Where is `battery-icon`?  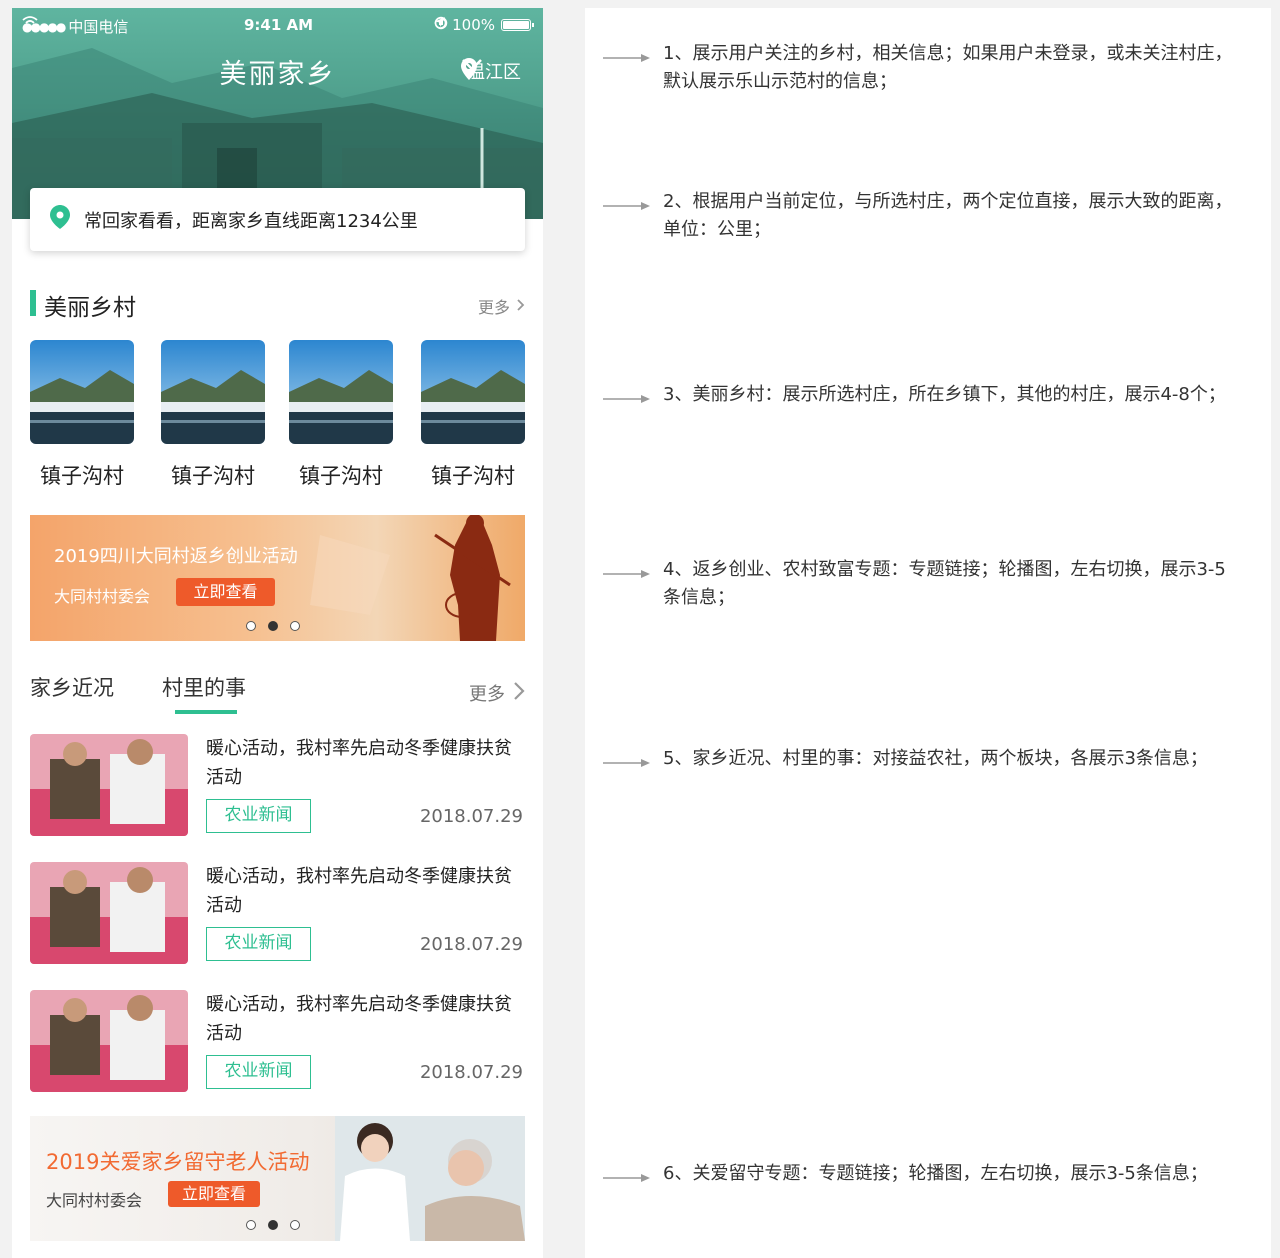 battery-icon is located at coordinates (517, 25).